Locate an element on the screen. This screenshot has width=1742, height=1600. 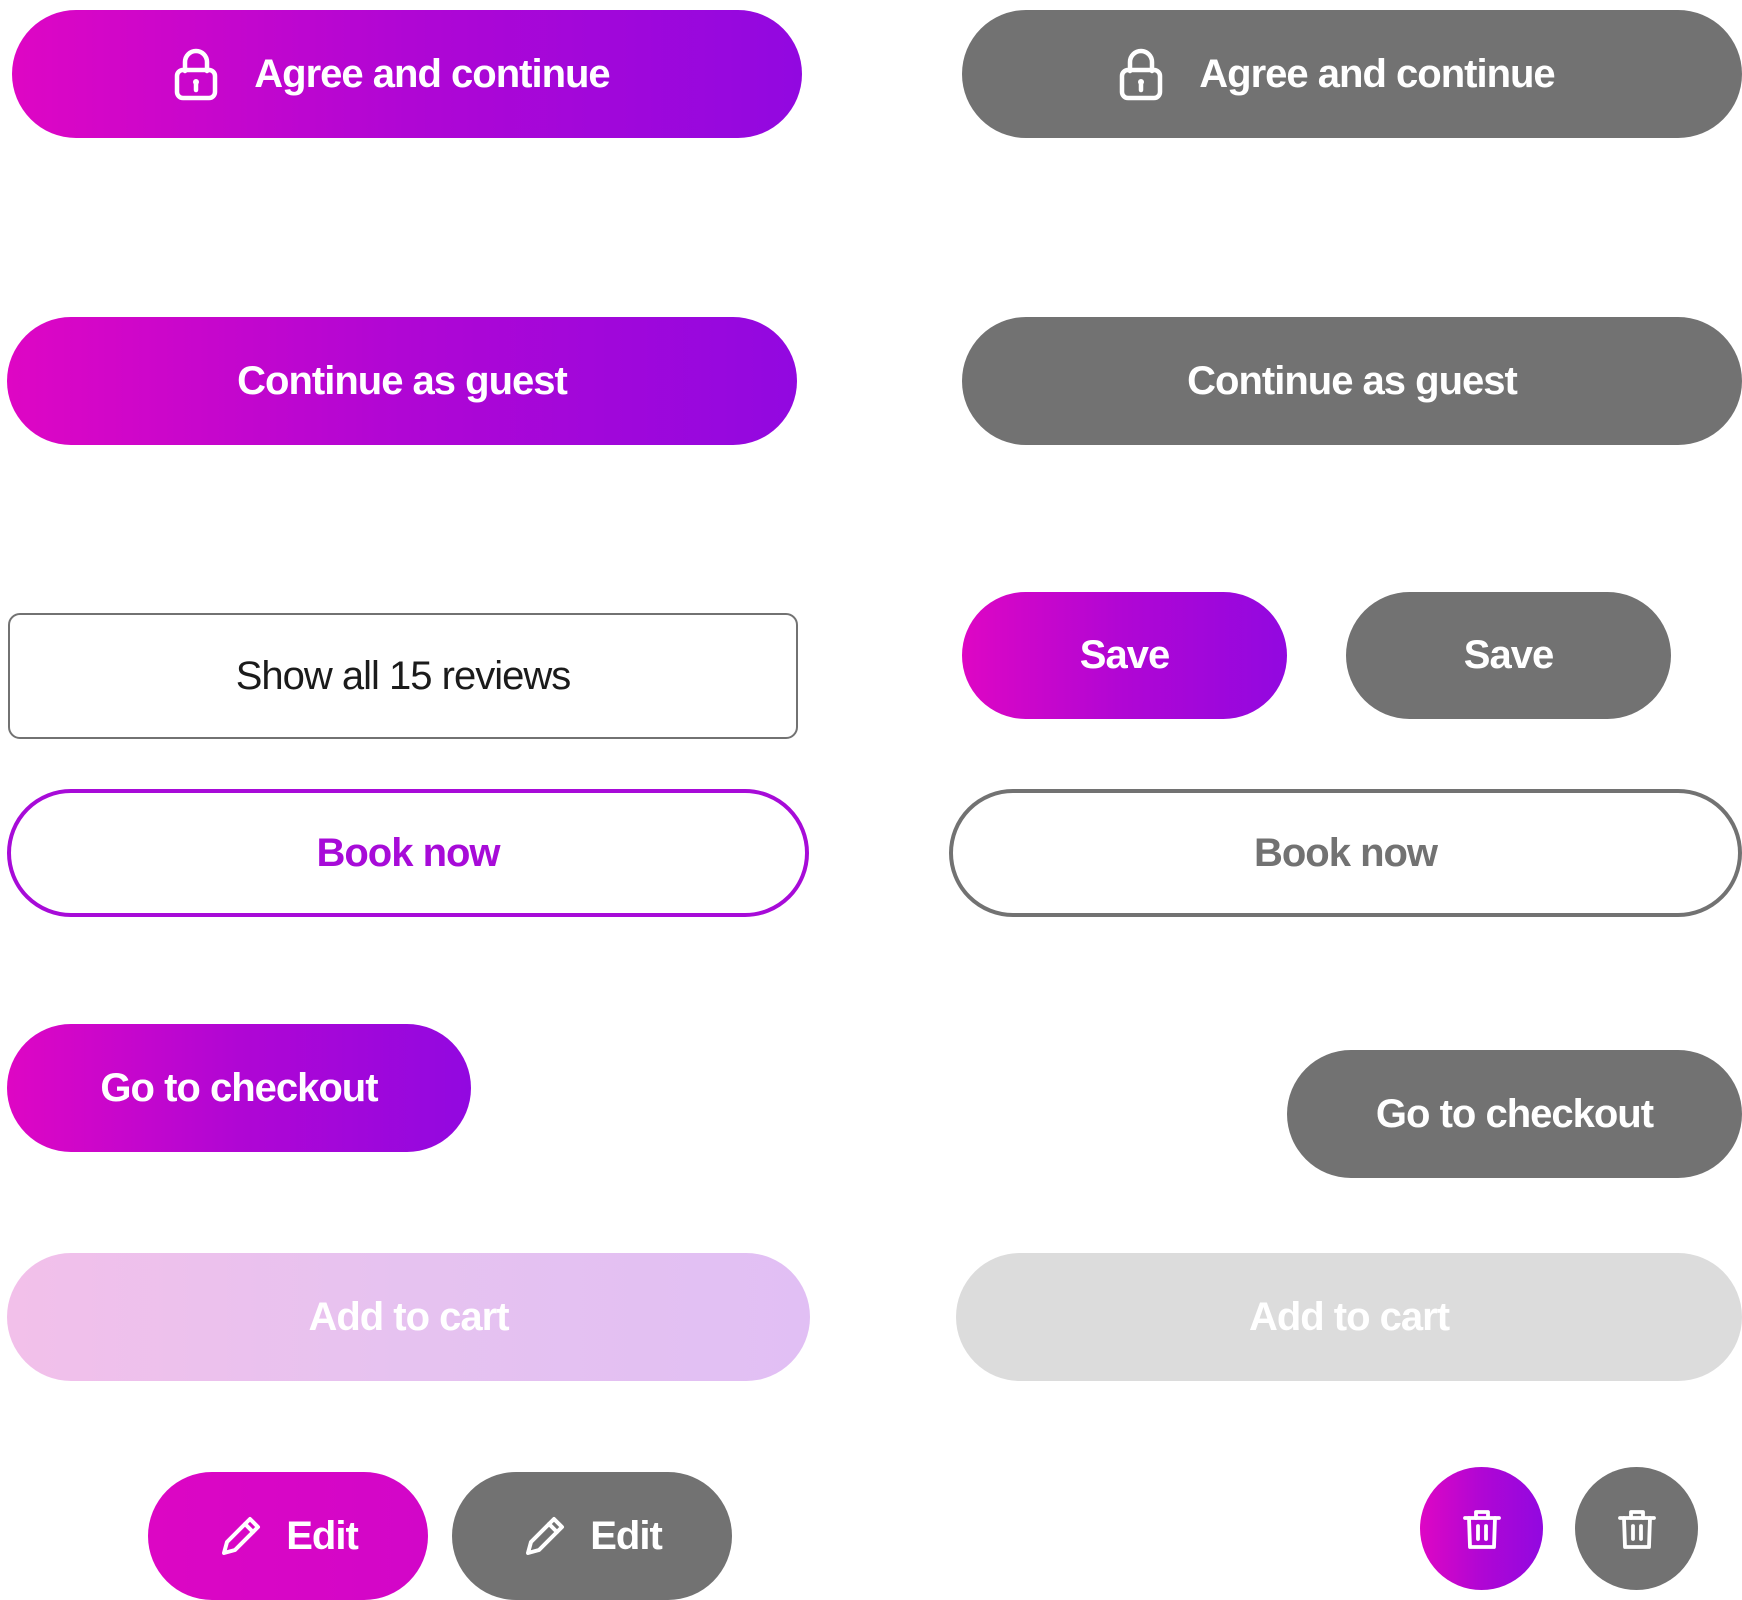
go-to-checkout-button: Go to checkout is located at coordinates (239, 1088).